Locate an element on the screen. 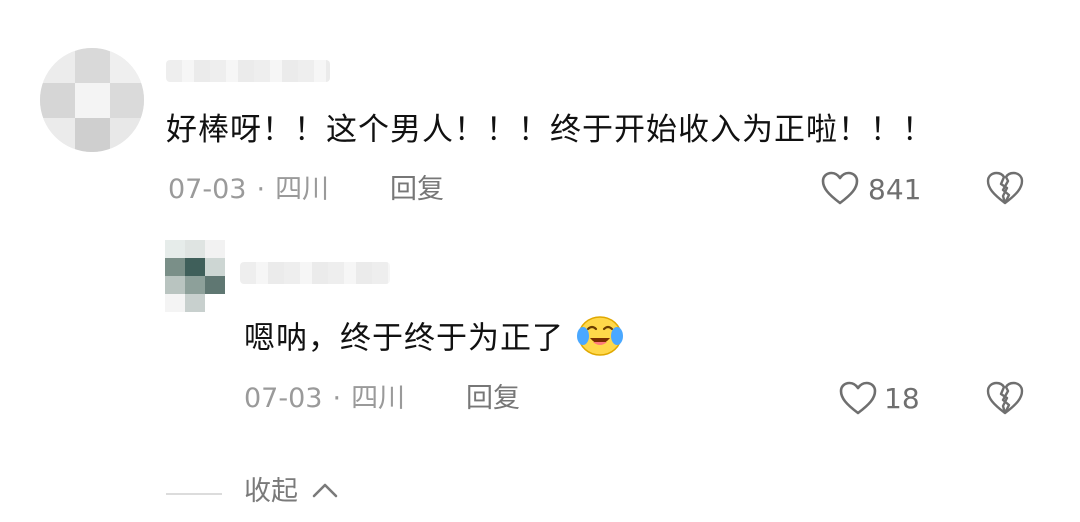 This screenshot has height=522, width=1080. reply-meta: 07-03 · 四川 is located at coordinates (324, 399).